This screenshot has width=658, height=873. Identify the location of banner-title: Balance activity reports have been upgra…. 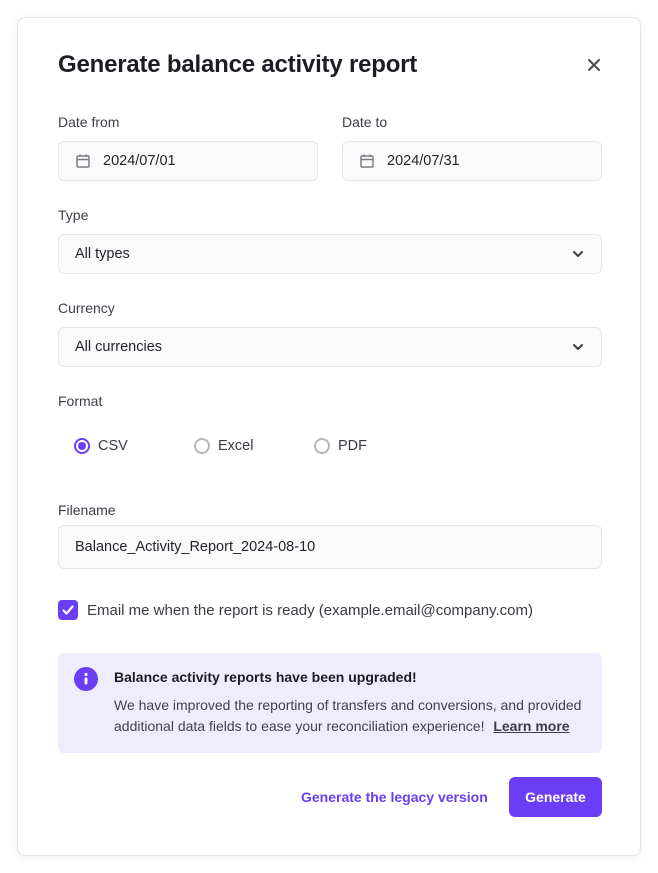
(265, 677).